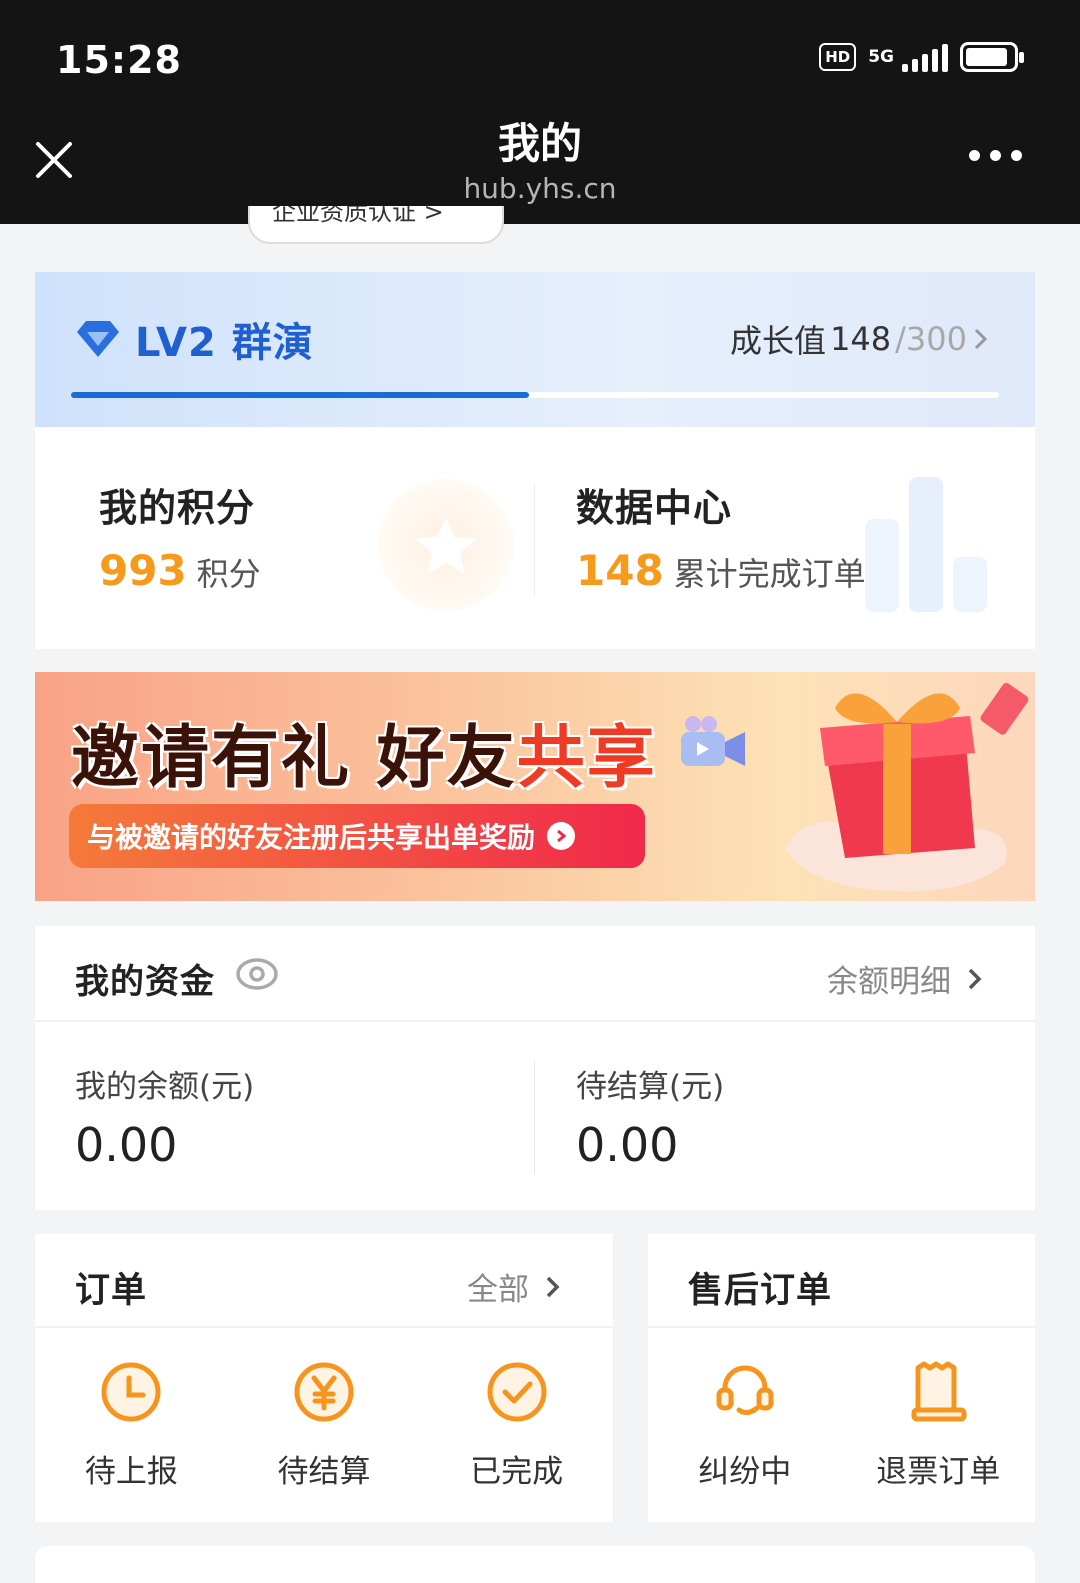 This screenshot has width=1080, height=1583. What do you see at coordinates (535, 1564) in the screenshot?
I see `next-card` at bounding box center [535, 1564].